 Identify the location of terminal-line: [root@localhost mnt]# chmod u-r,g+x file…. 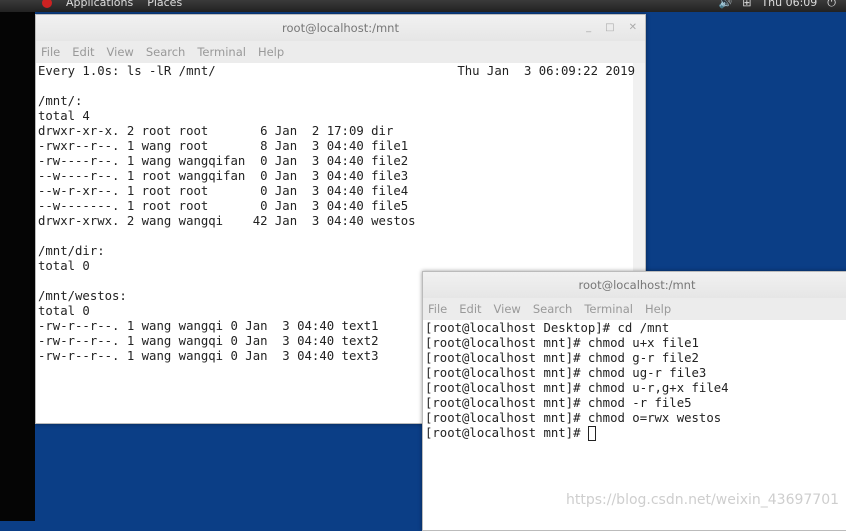
(577, 388).